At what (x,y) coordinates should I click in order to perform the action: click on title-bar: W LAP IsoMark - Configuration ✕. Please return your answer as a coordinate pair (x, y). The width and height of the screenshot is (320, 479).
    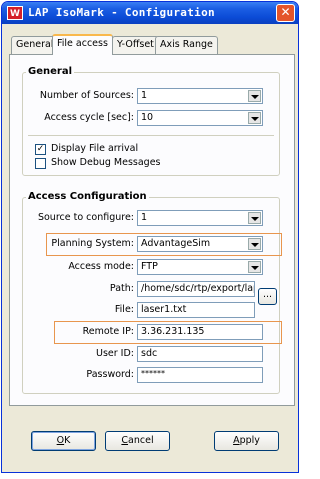
    Looking at the image, I should click on (150, 13).